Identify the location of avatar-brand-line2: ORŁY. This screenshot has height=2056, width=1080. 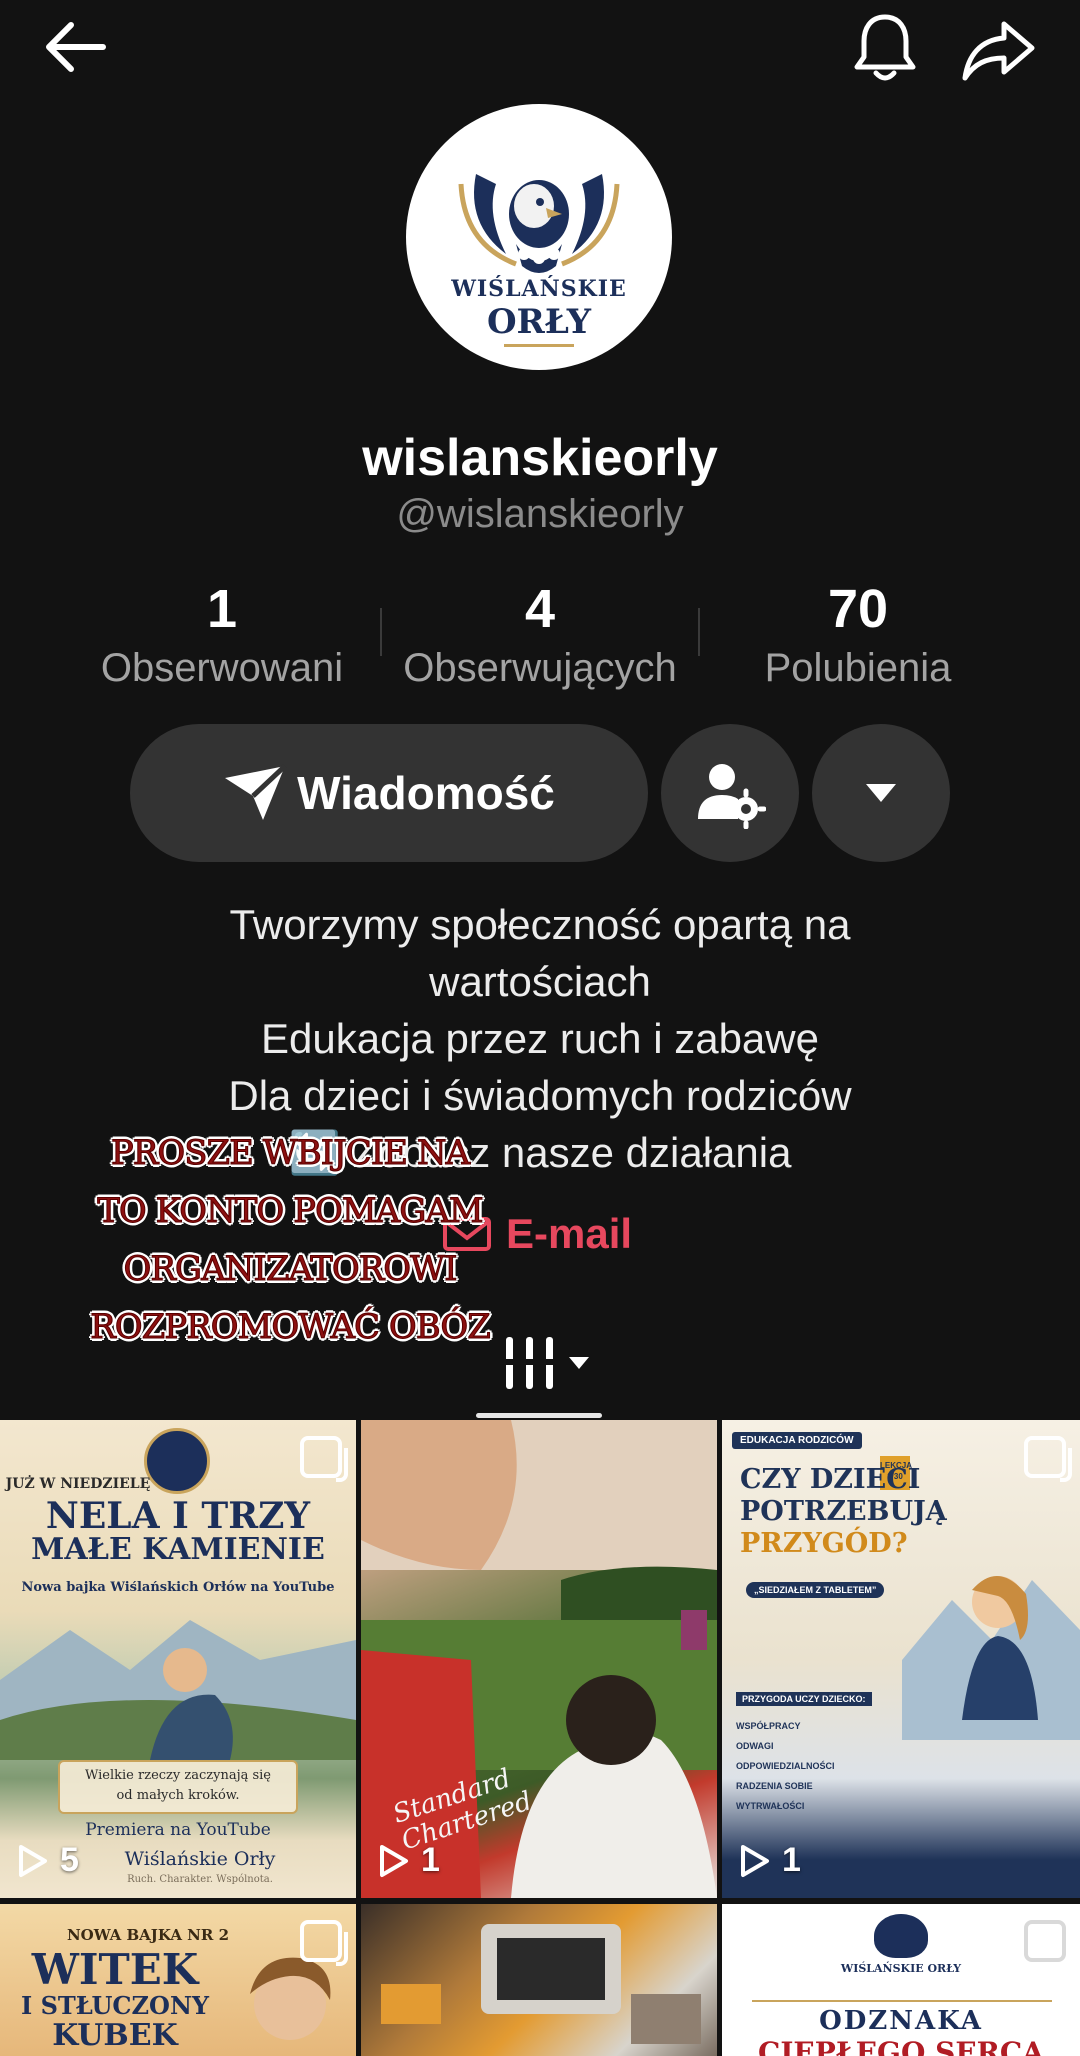
(539, 322).